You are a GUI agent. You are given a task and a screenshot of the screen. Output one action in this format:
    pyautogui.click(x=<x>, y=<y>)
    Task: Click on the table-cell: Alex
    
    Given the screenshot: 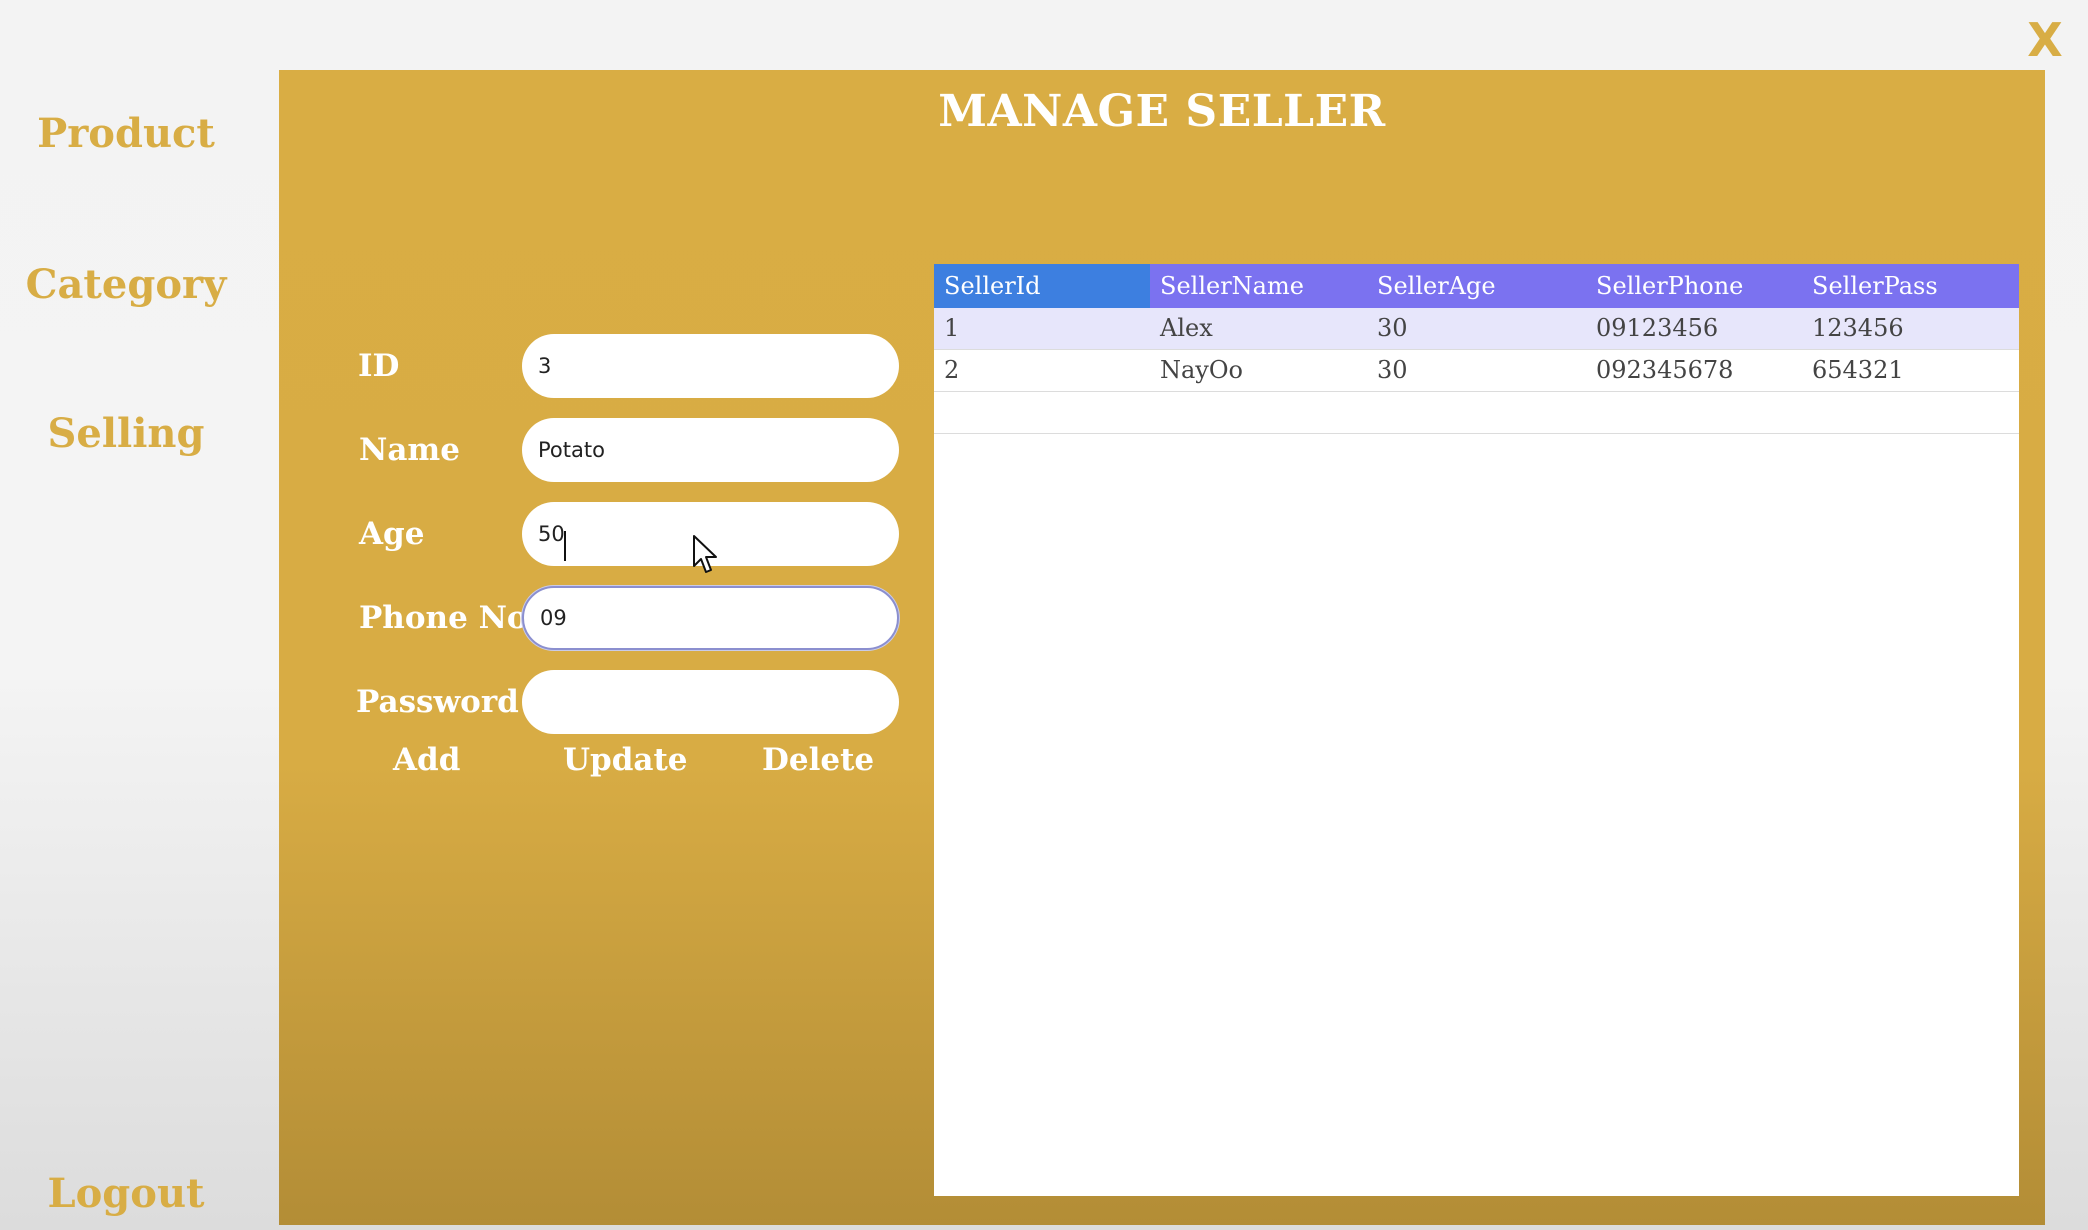 What is the action you would take?
    pyautogui.click(x=1186, y=328)
    